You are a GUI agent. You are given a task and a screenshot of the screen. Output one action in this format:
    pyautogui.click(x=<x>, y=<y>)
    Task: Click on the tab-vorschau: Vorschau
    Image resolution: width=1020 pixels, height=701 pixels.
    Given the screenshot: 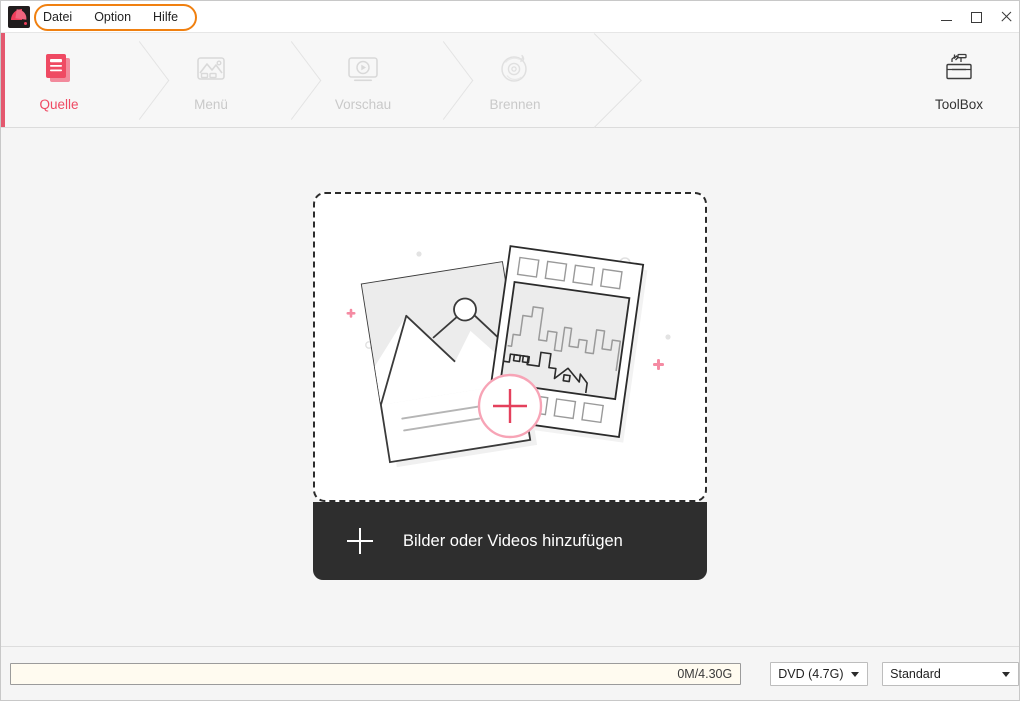 What is the action you would take?
    pyautogui.click(x=363, y=80)
    